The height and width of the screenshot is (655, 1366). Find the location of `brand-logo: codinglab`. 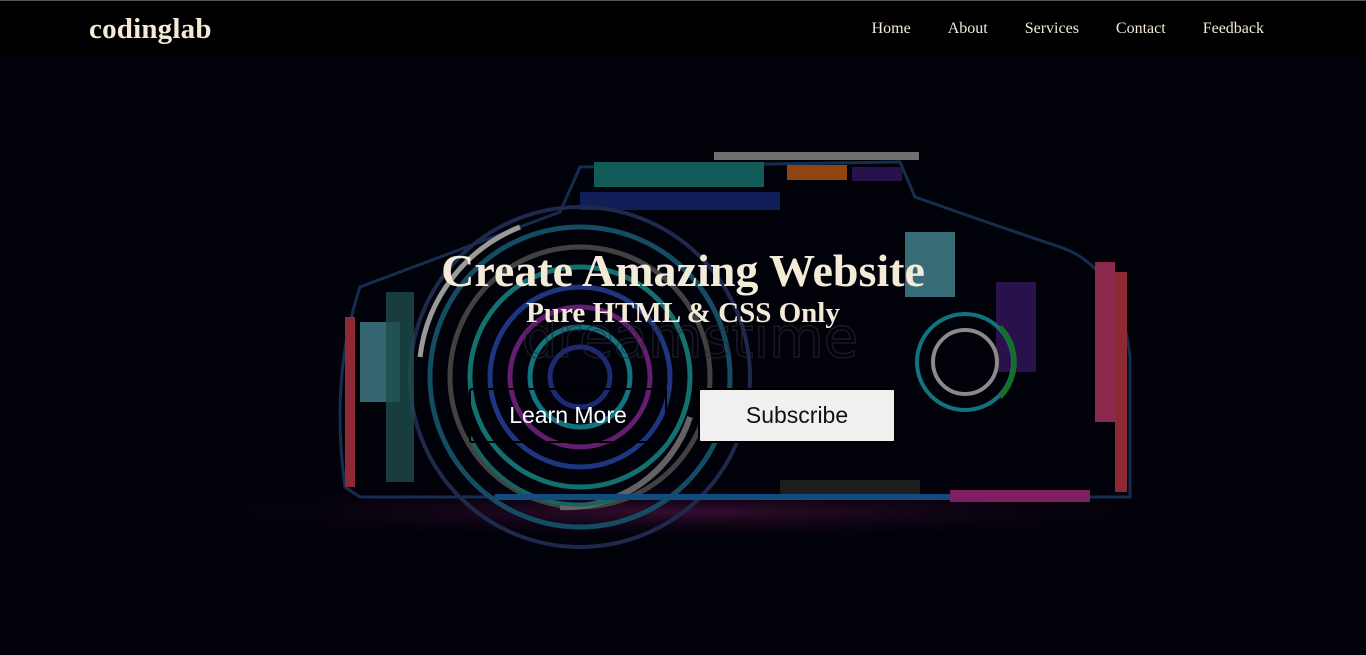

brand-logo: codinglab is located at coordinates (150, 29).